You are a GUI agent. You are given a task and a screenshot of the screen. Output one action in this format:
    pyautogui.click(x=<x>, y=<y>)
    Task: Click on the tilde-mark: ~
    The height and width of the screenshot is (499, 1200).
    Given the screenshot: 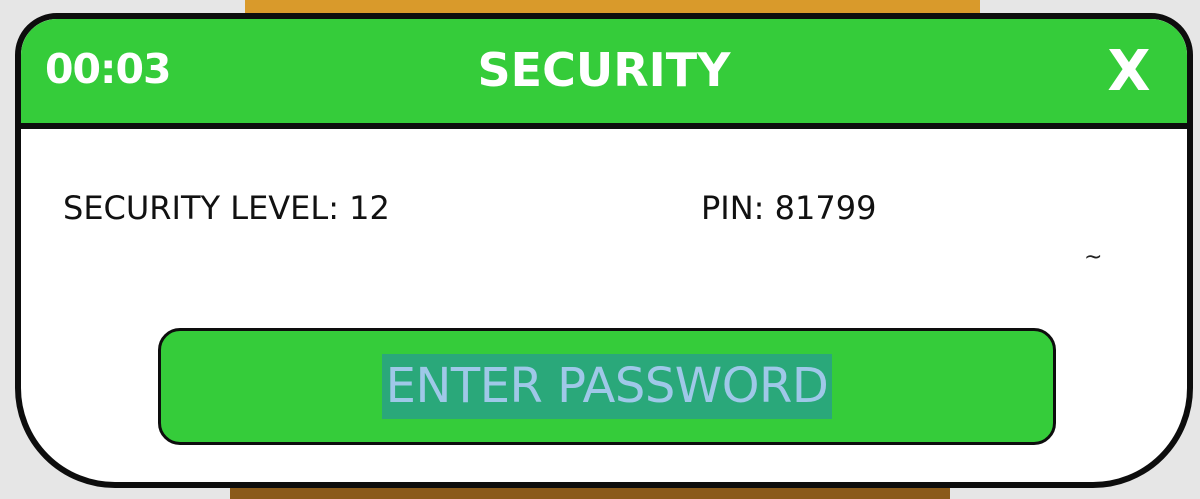 What is the action you would take?
    pyautogui.click(x=1093, y=257)
    